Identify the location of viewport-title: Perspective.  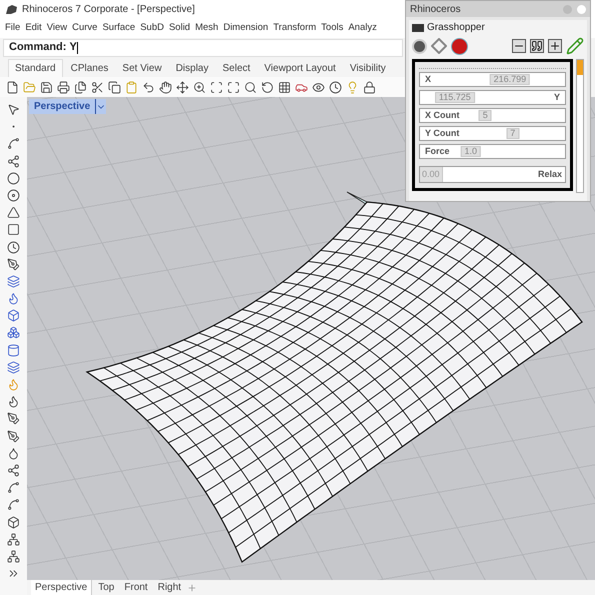
(62, 106).